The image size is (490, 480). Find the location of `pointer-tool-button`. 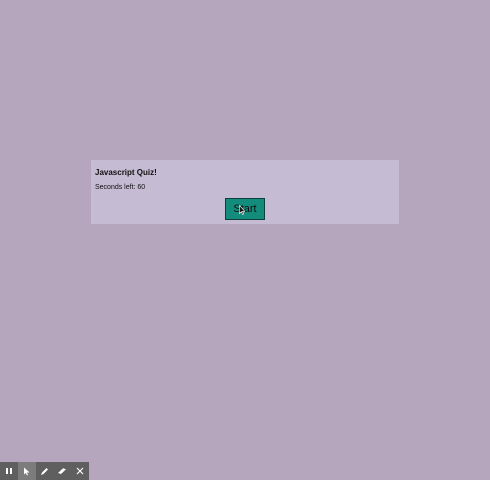

pointer-tool-button is located at coordinates (26, 471).